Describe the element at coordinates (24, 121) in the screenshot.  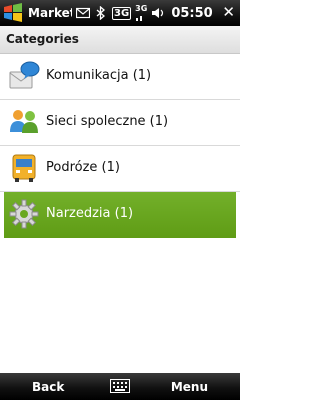
I see `people-icon` at that location.